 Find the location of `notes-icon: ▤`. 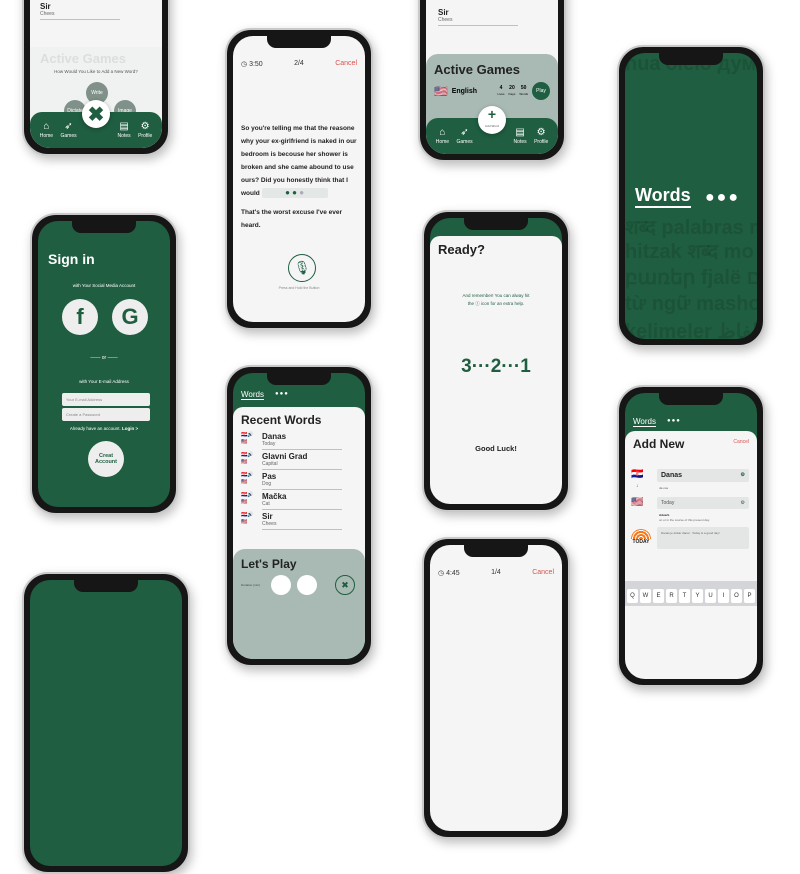

notes-icon: ▤ is located at coordinates (124, 126).